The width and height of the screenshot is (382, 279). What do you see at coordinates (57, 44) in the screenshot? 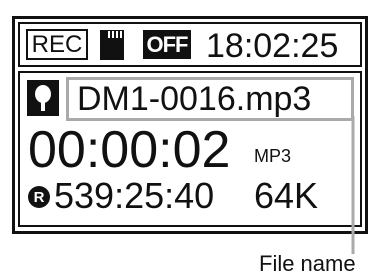
I see `rec-indicator: REC` at bounding box center [57, 44].